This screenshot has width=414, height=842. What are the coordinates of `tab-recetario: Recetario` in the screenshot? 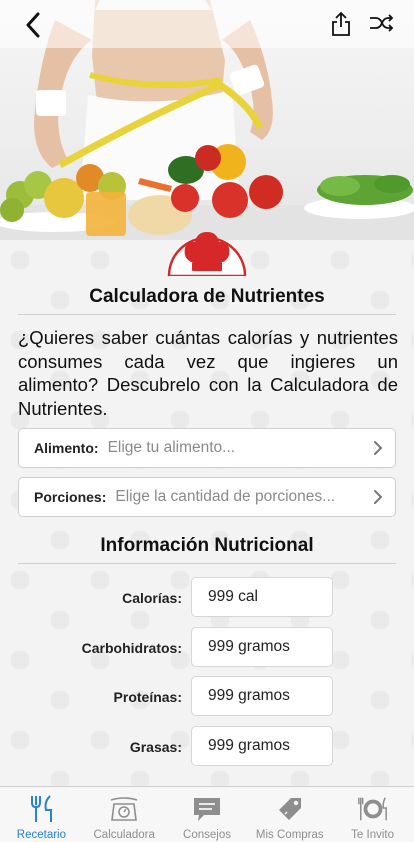 It's located at (41, 814).